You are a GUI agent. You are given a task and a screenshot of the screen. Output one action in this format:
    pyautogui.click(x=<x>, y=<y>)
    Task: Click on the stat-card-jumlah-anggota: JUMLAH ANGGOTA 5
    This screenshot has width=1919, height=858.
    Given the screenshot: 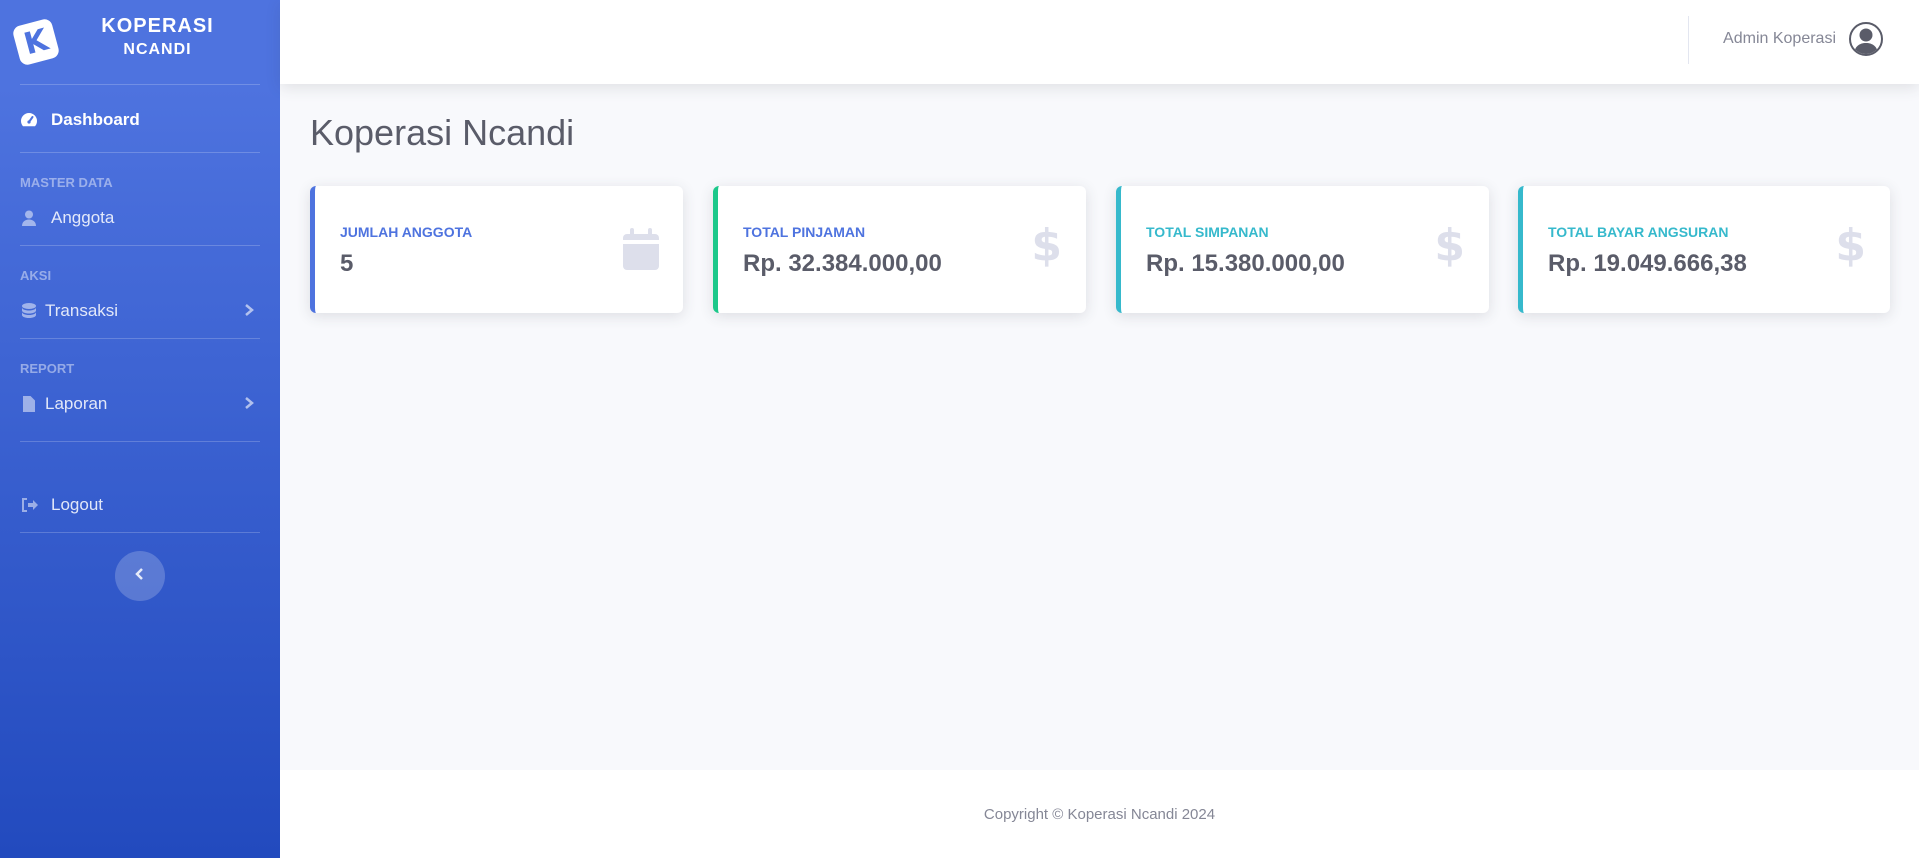 What is the action you would take?
    pyautogui.click(x=496, y=249)
    